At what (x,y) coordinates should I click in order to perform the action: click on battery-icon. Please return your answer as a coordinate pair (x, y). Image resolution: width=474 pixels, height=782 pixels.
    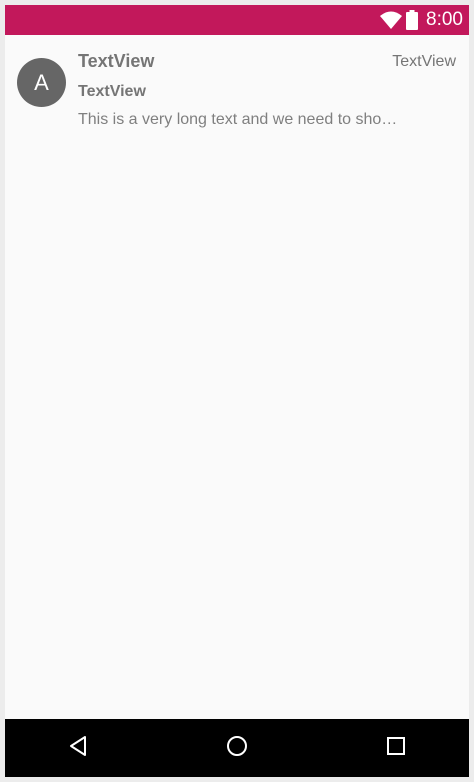
    Looking at the image, I should click on (412, 20).